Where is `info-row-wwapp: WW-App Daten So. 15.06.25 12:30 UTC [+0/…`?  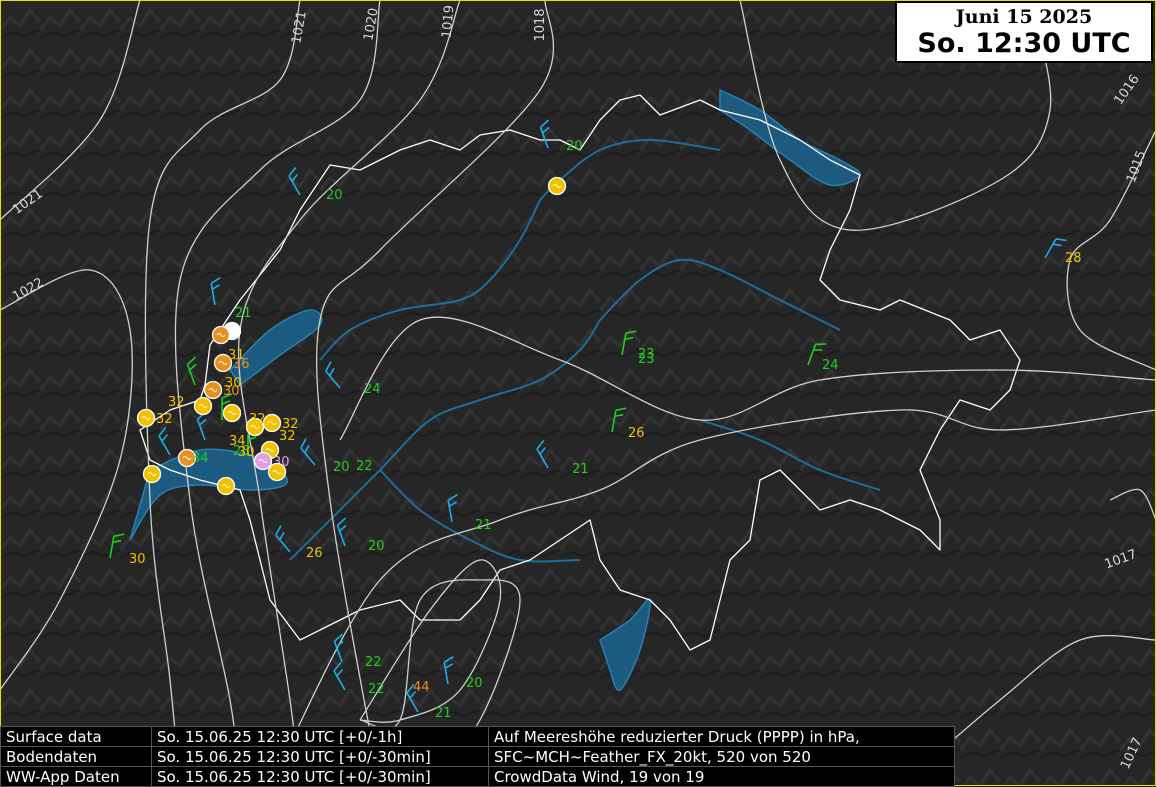
info-row-wwapp: WW-App Daten So. 15.06.25 12:30 UTC [+0/… is located at coordinates (477, 776).